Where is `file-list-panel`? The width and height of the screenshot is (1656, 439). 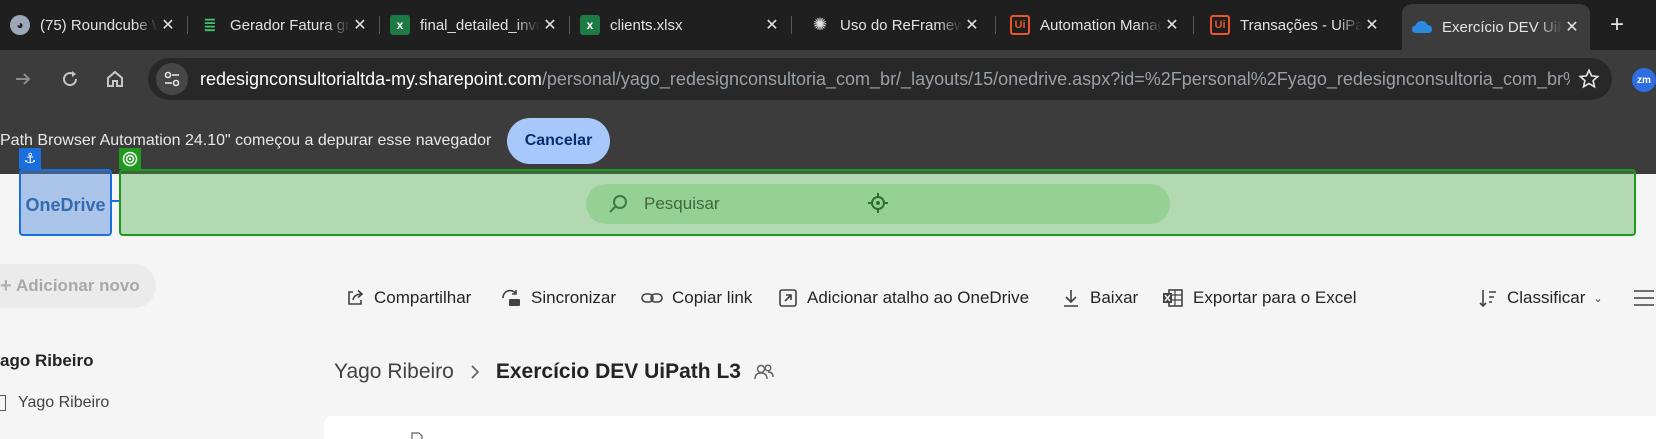 file-list-panel is located at coordinates (990, 427).